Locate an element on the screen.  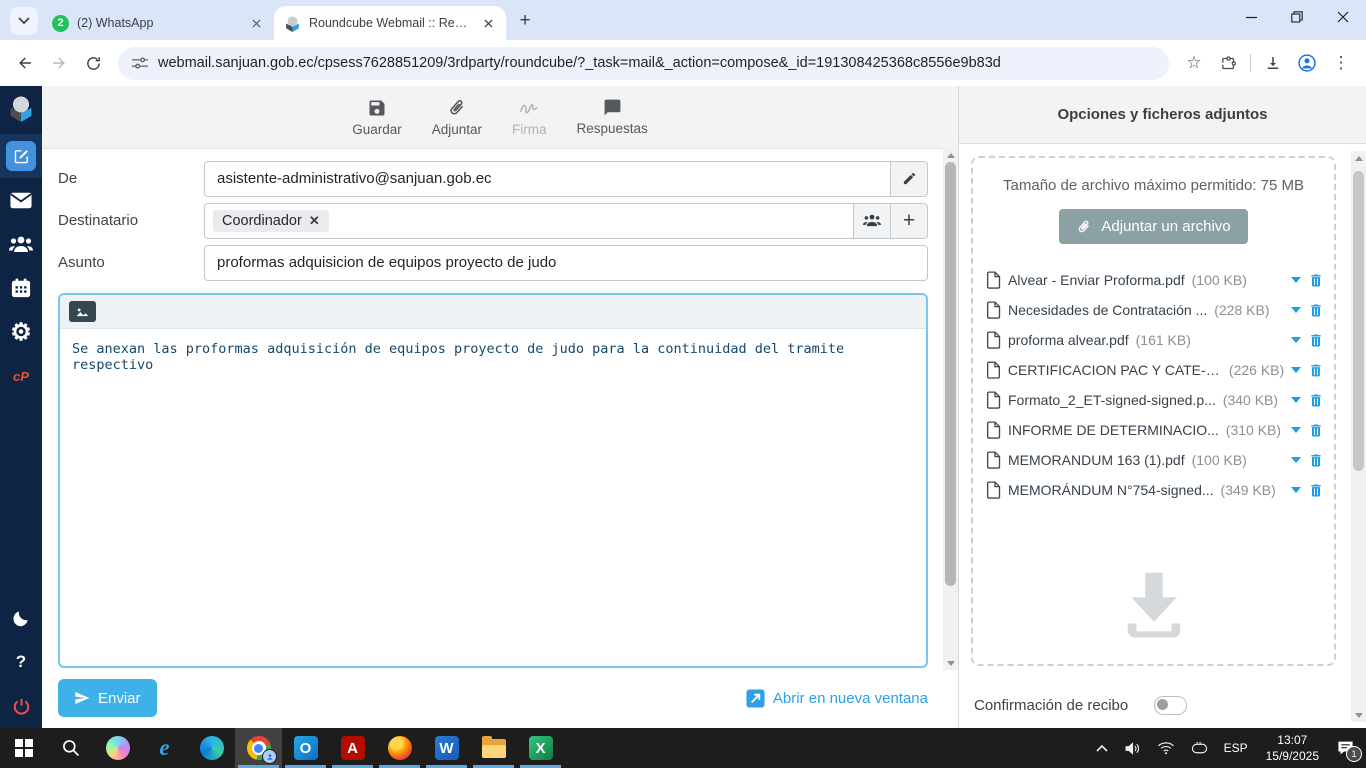
receipt-toggle is located at coordinates (1170, 705).